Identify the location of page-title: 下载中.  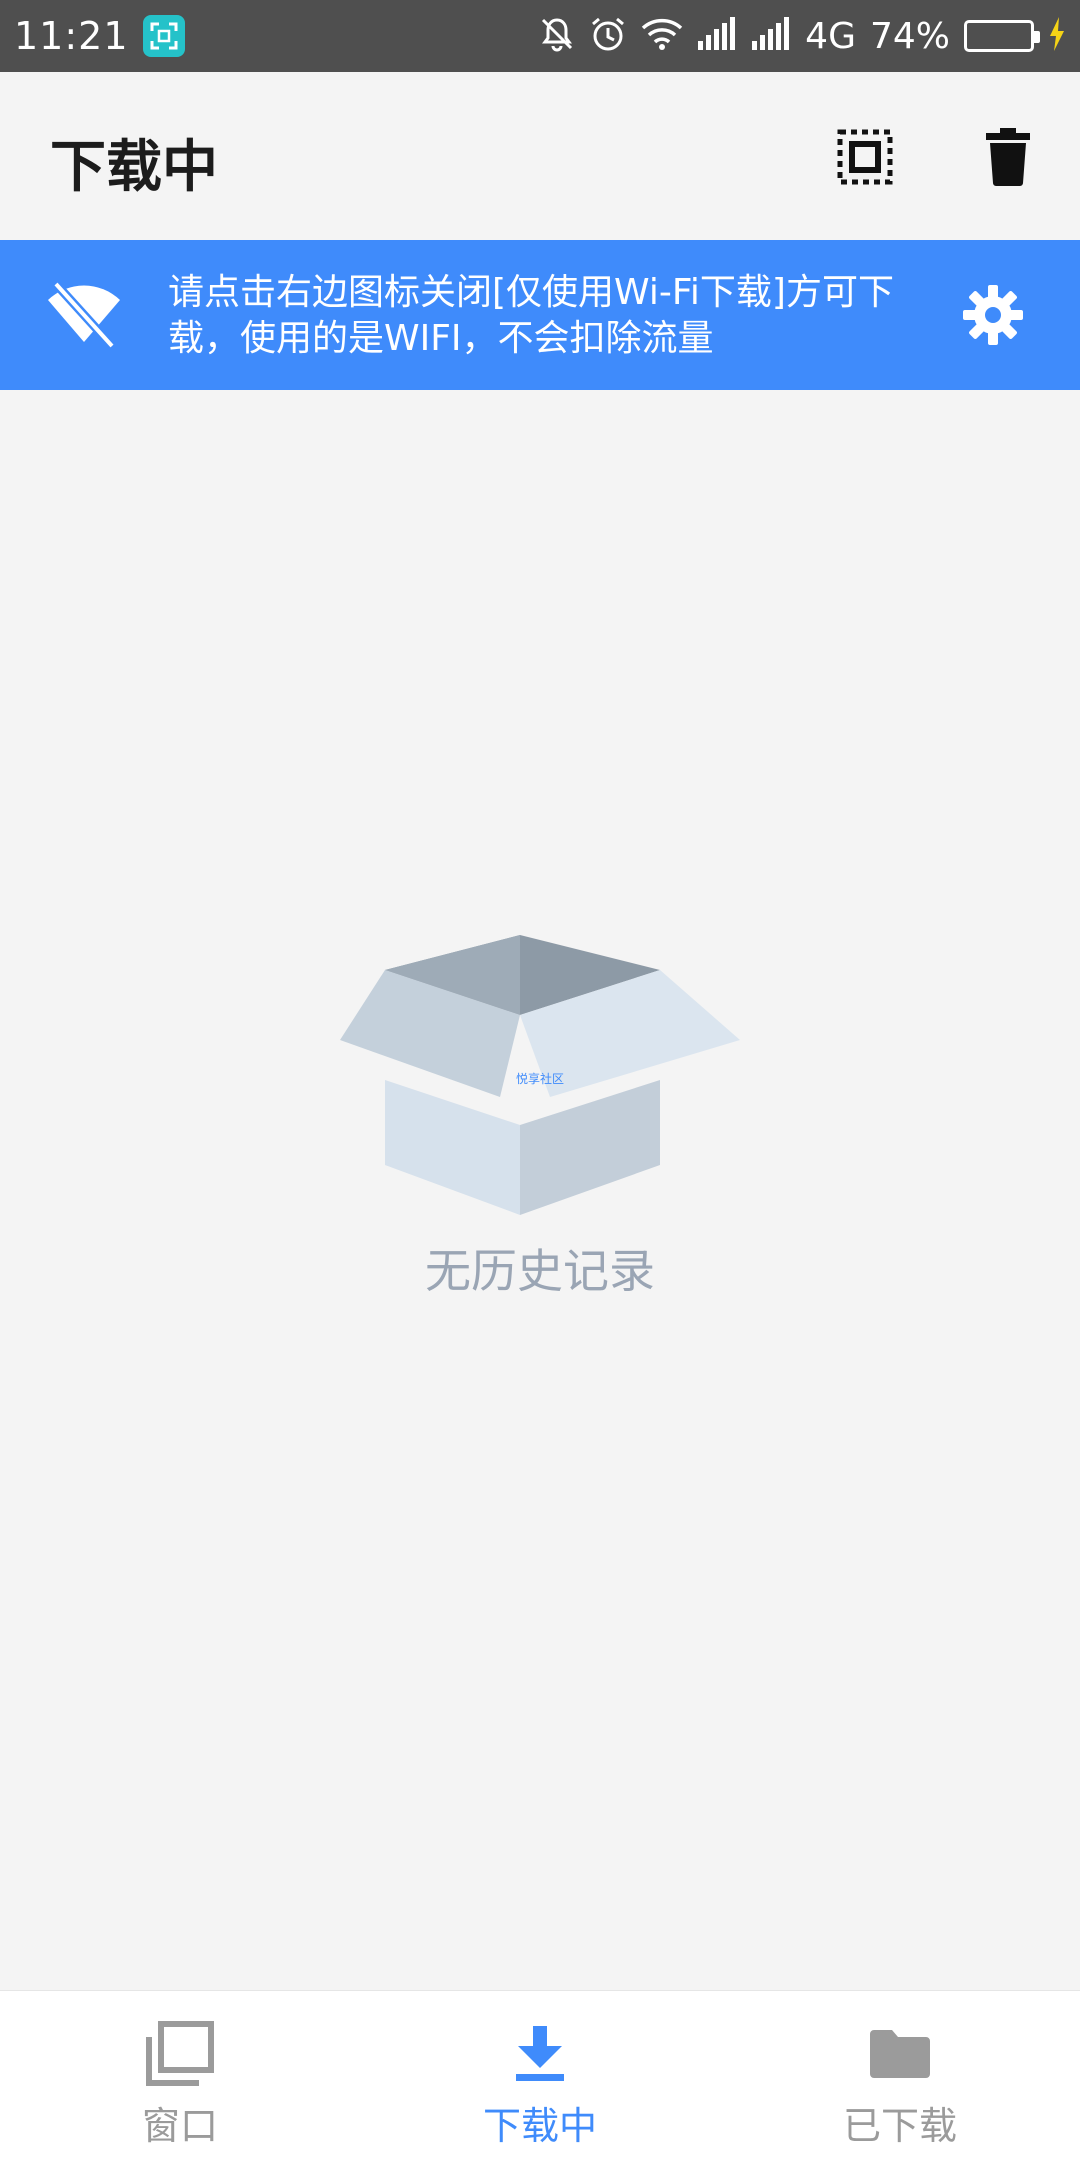
(134, 167).